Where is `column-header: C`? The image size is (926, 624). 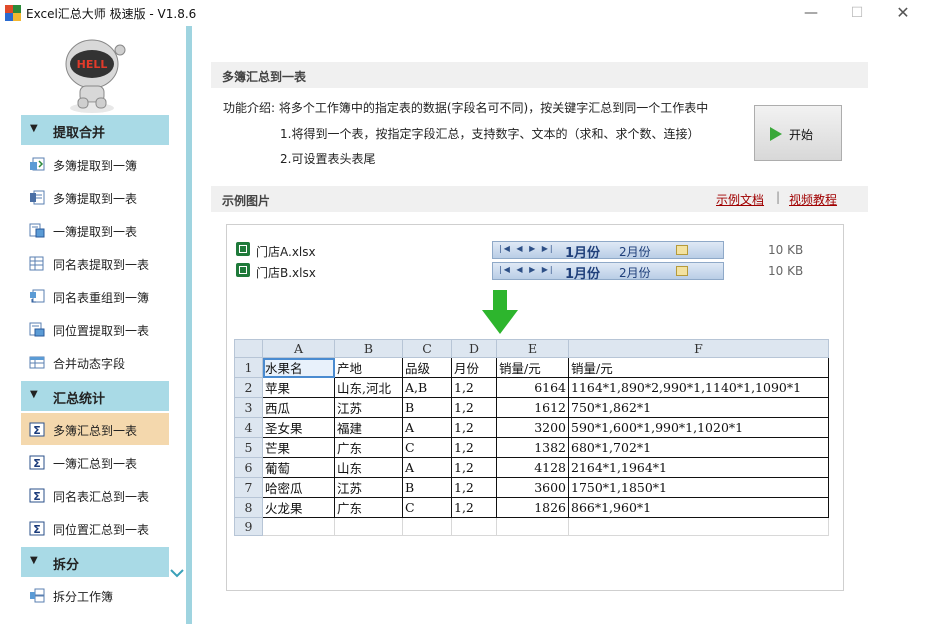
column-header: C is located at coordinates (427, 348).